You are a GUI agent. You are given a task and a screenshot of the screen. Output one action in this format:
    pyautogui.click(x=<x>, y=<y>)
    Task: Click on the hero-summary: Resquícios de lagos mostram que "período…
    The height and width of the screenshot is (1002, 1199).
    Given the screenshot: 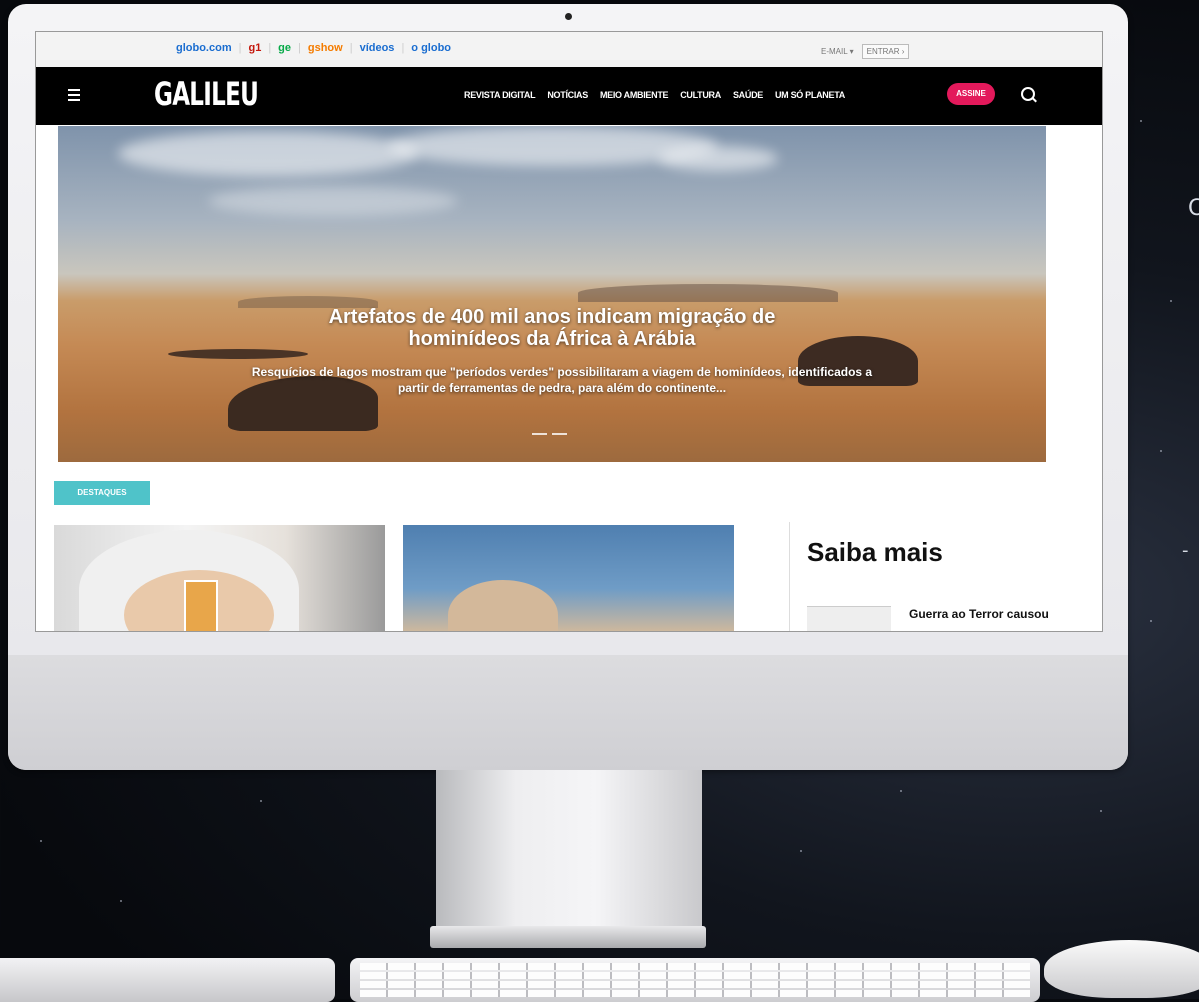 What is the action you would take?
    pyautogui.click(x=562, y=380)
    